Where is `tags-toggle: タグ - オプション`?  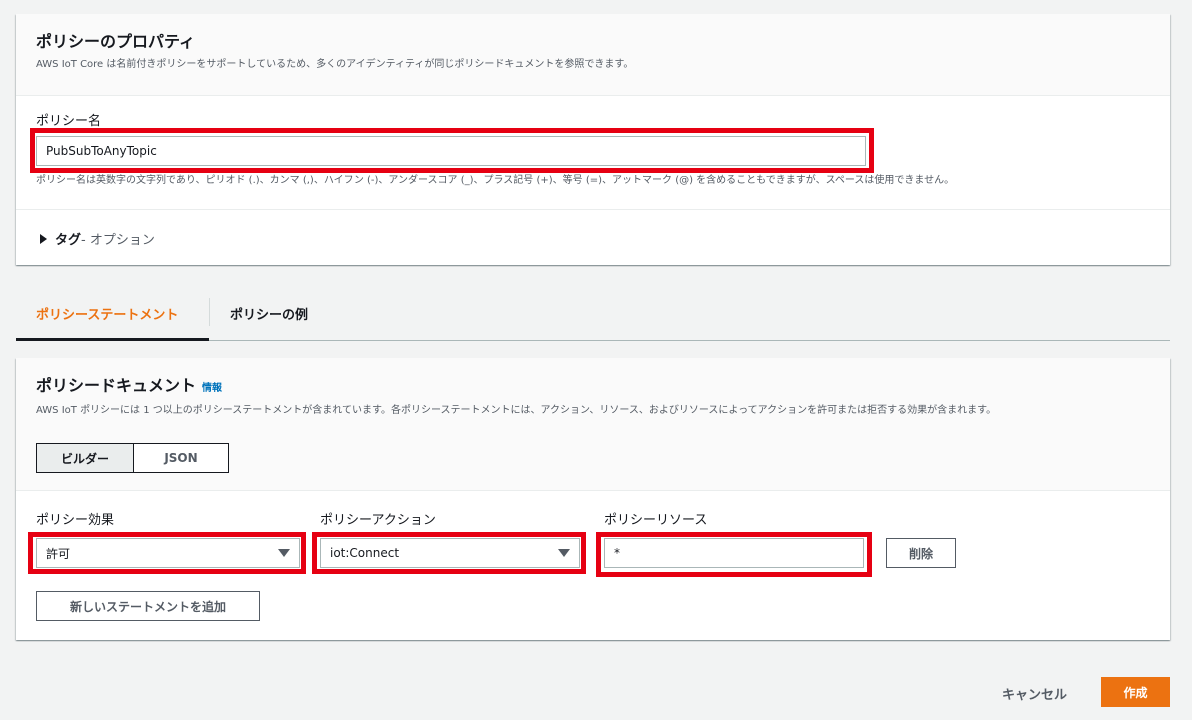
tags-toggle: タグ - オプション is located at coordinates (97, 238).